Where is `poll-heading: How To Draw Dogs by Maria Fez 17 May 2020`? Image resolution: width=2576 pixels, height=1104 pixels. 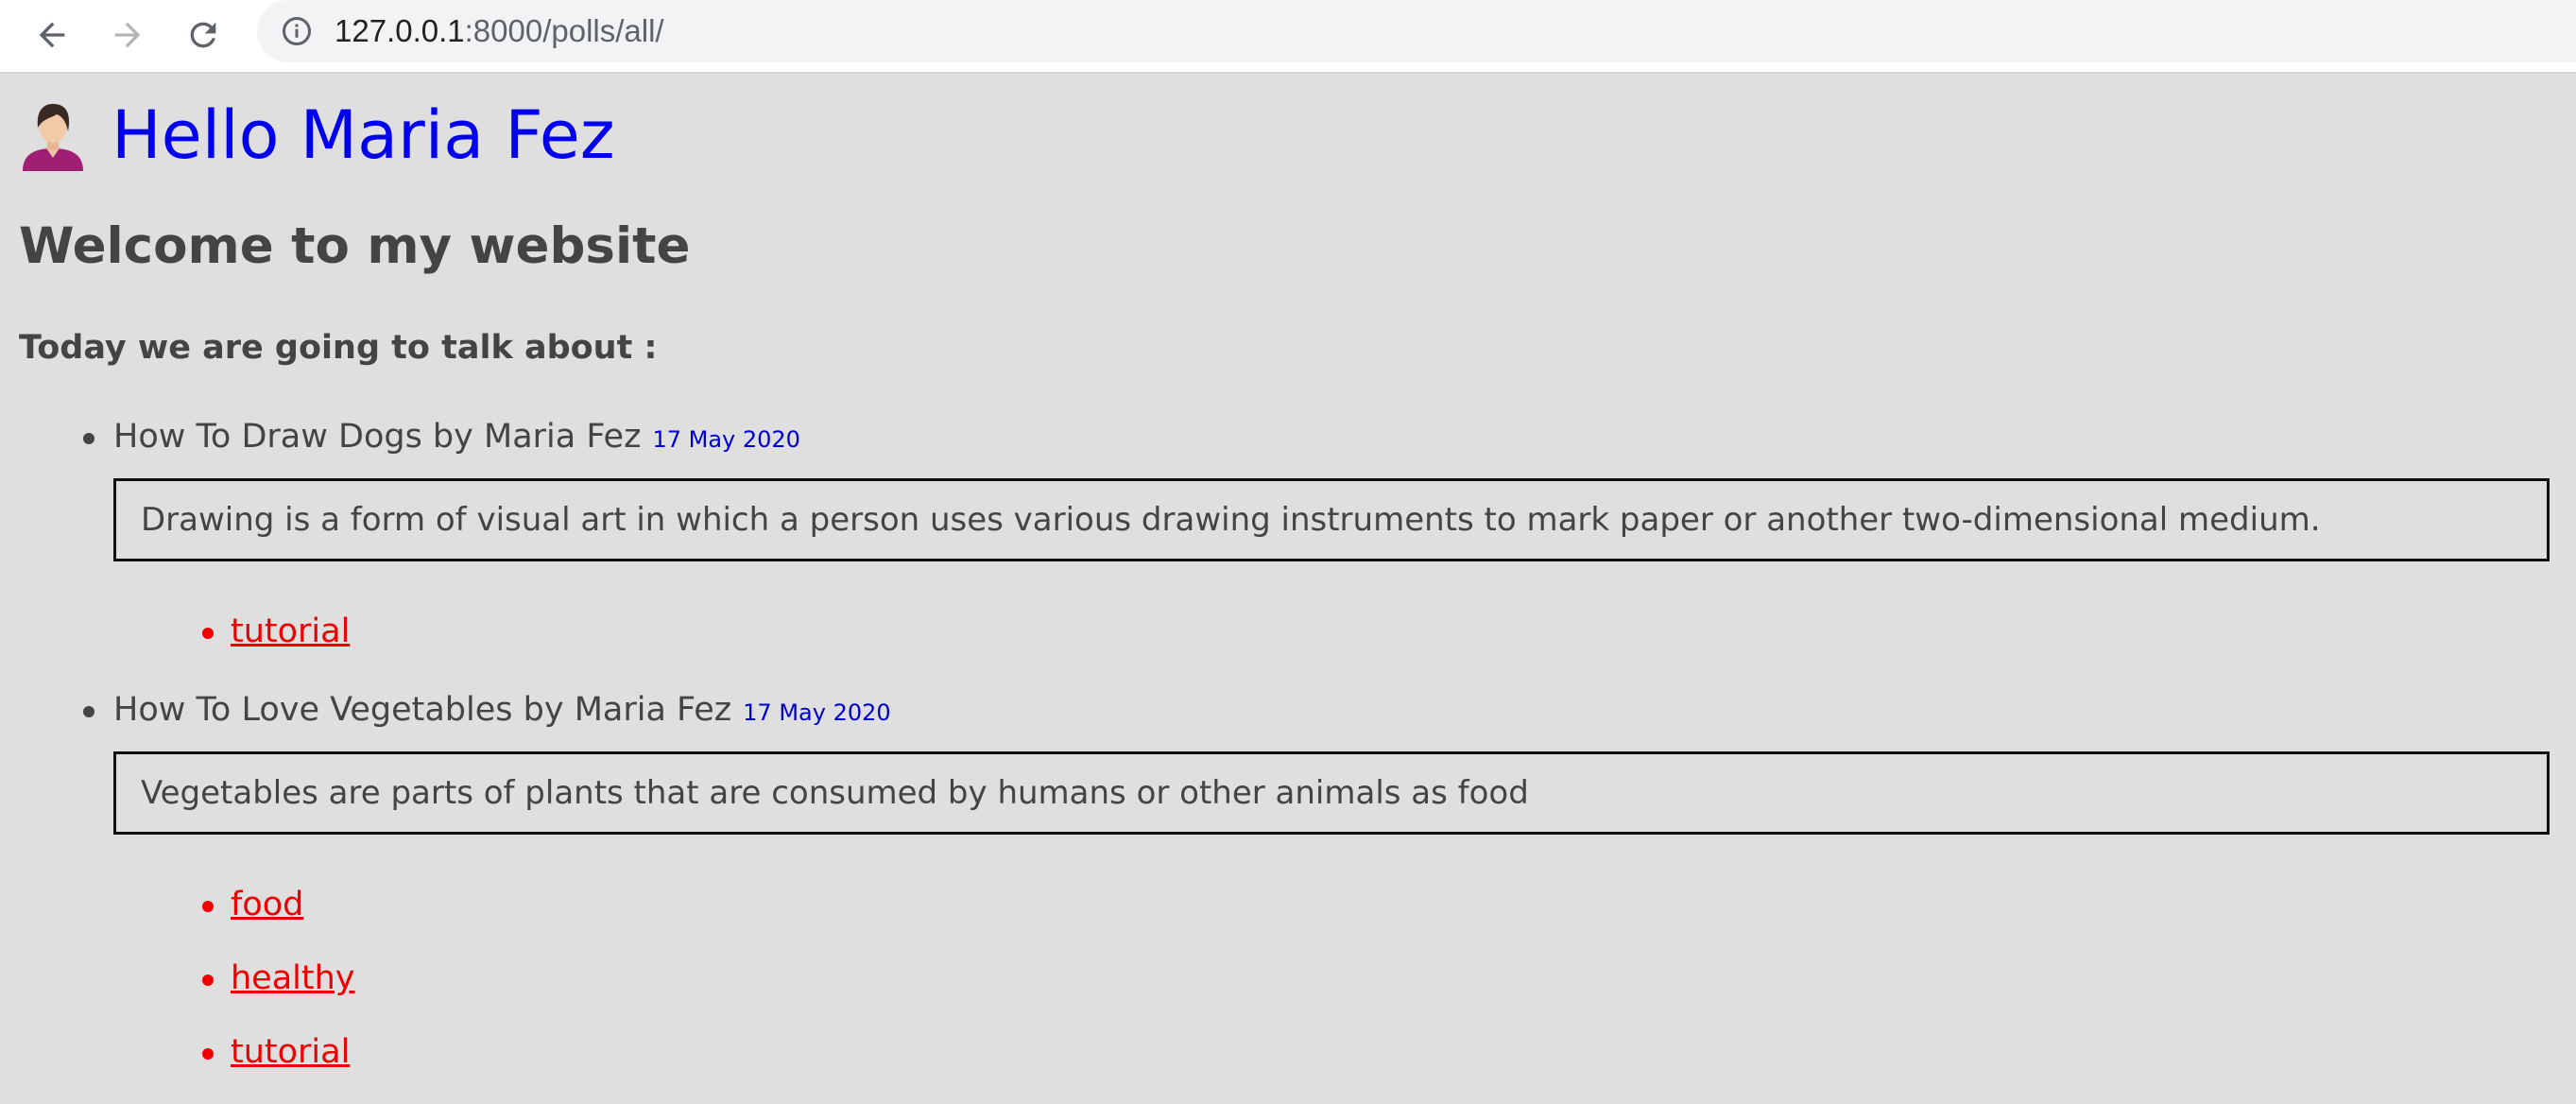
poll-heading: How To Draw Dogs by Maria Fez 17 May 2020 is located at coordinates (456, 438).